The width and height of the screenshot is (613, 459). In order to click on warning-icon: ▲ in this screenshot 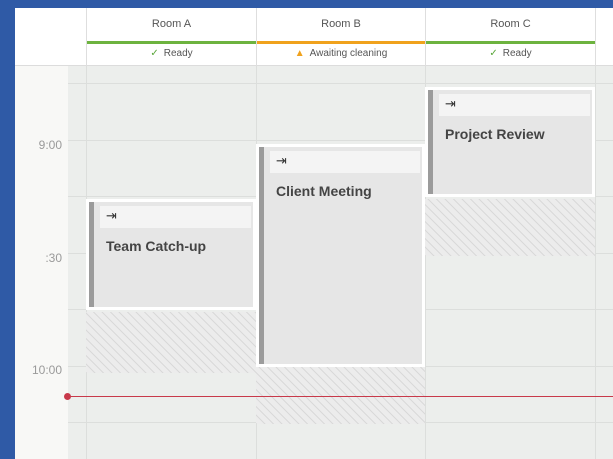, I will do `click(299, 53)`.